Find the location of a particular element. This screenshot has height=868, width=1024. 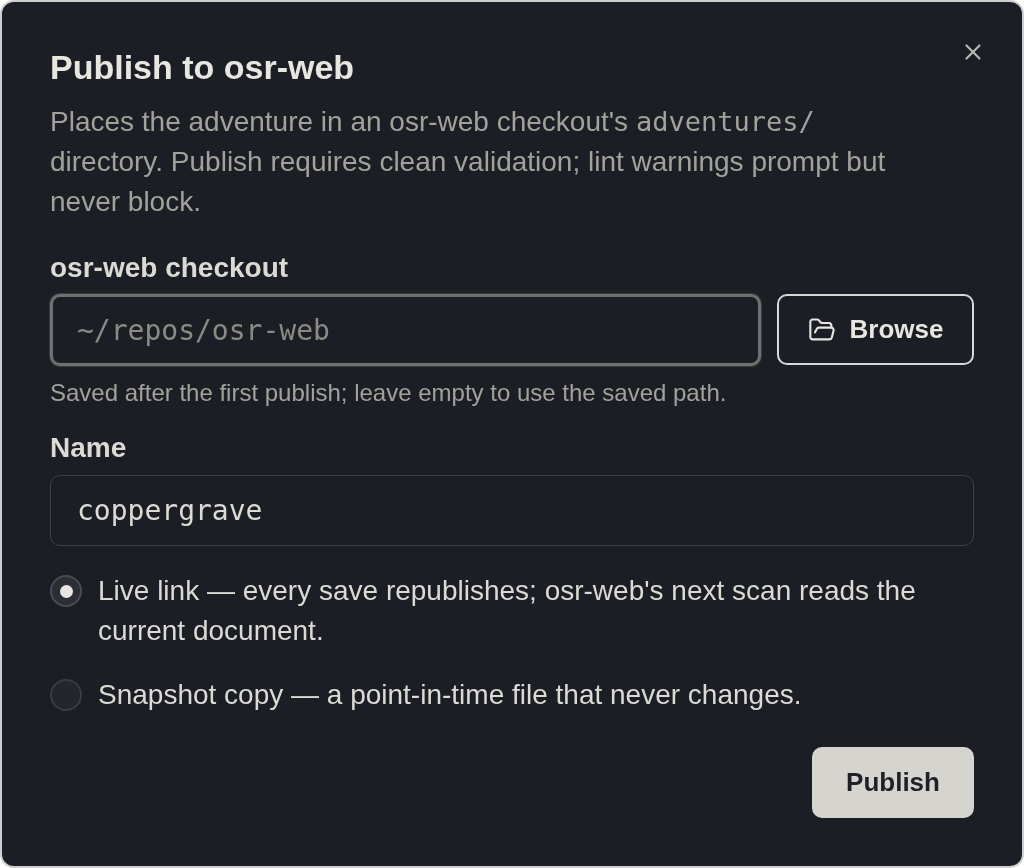

field-label: osr-web checkout is located at coordinates (170, 268).